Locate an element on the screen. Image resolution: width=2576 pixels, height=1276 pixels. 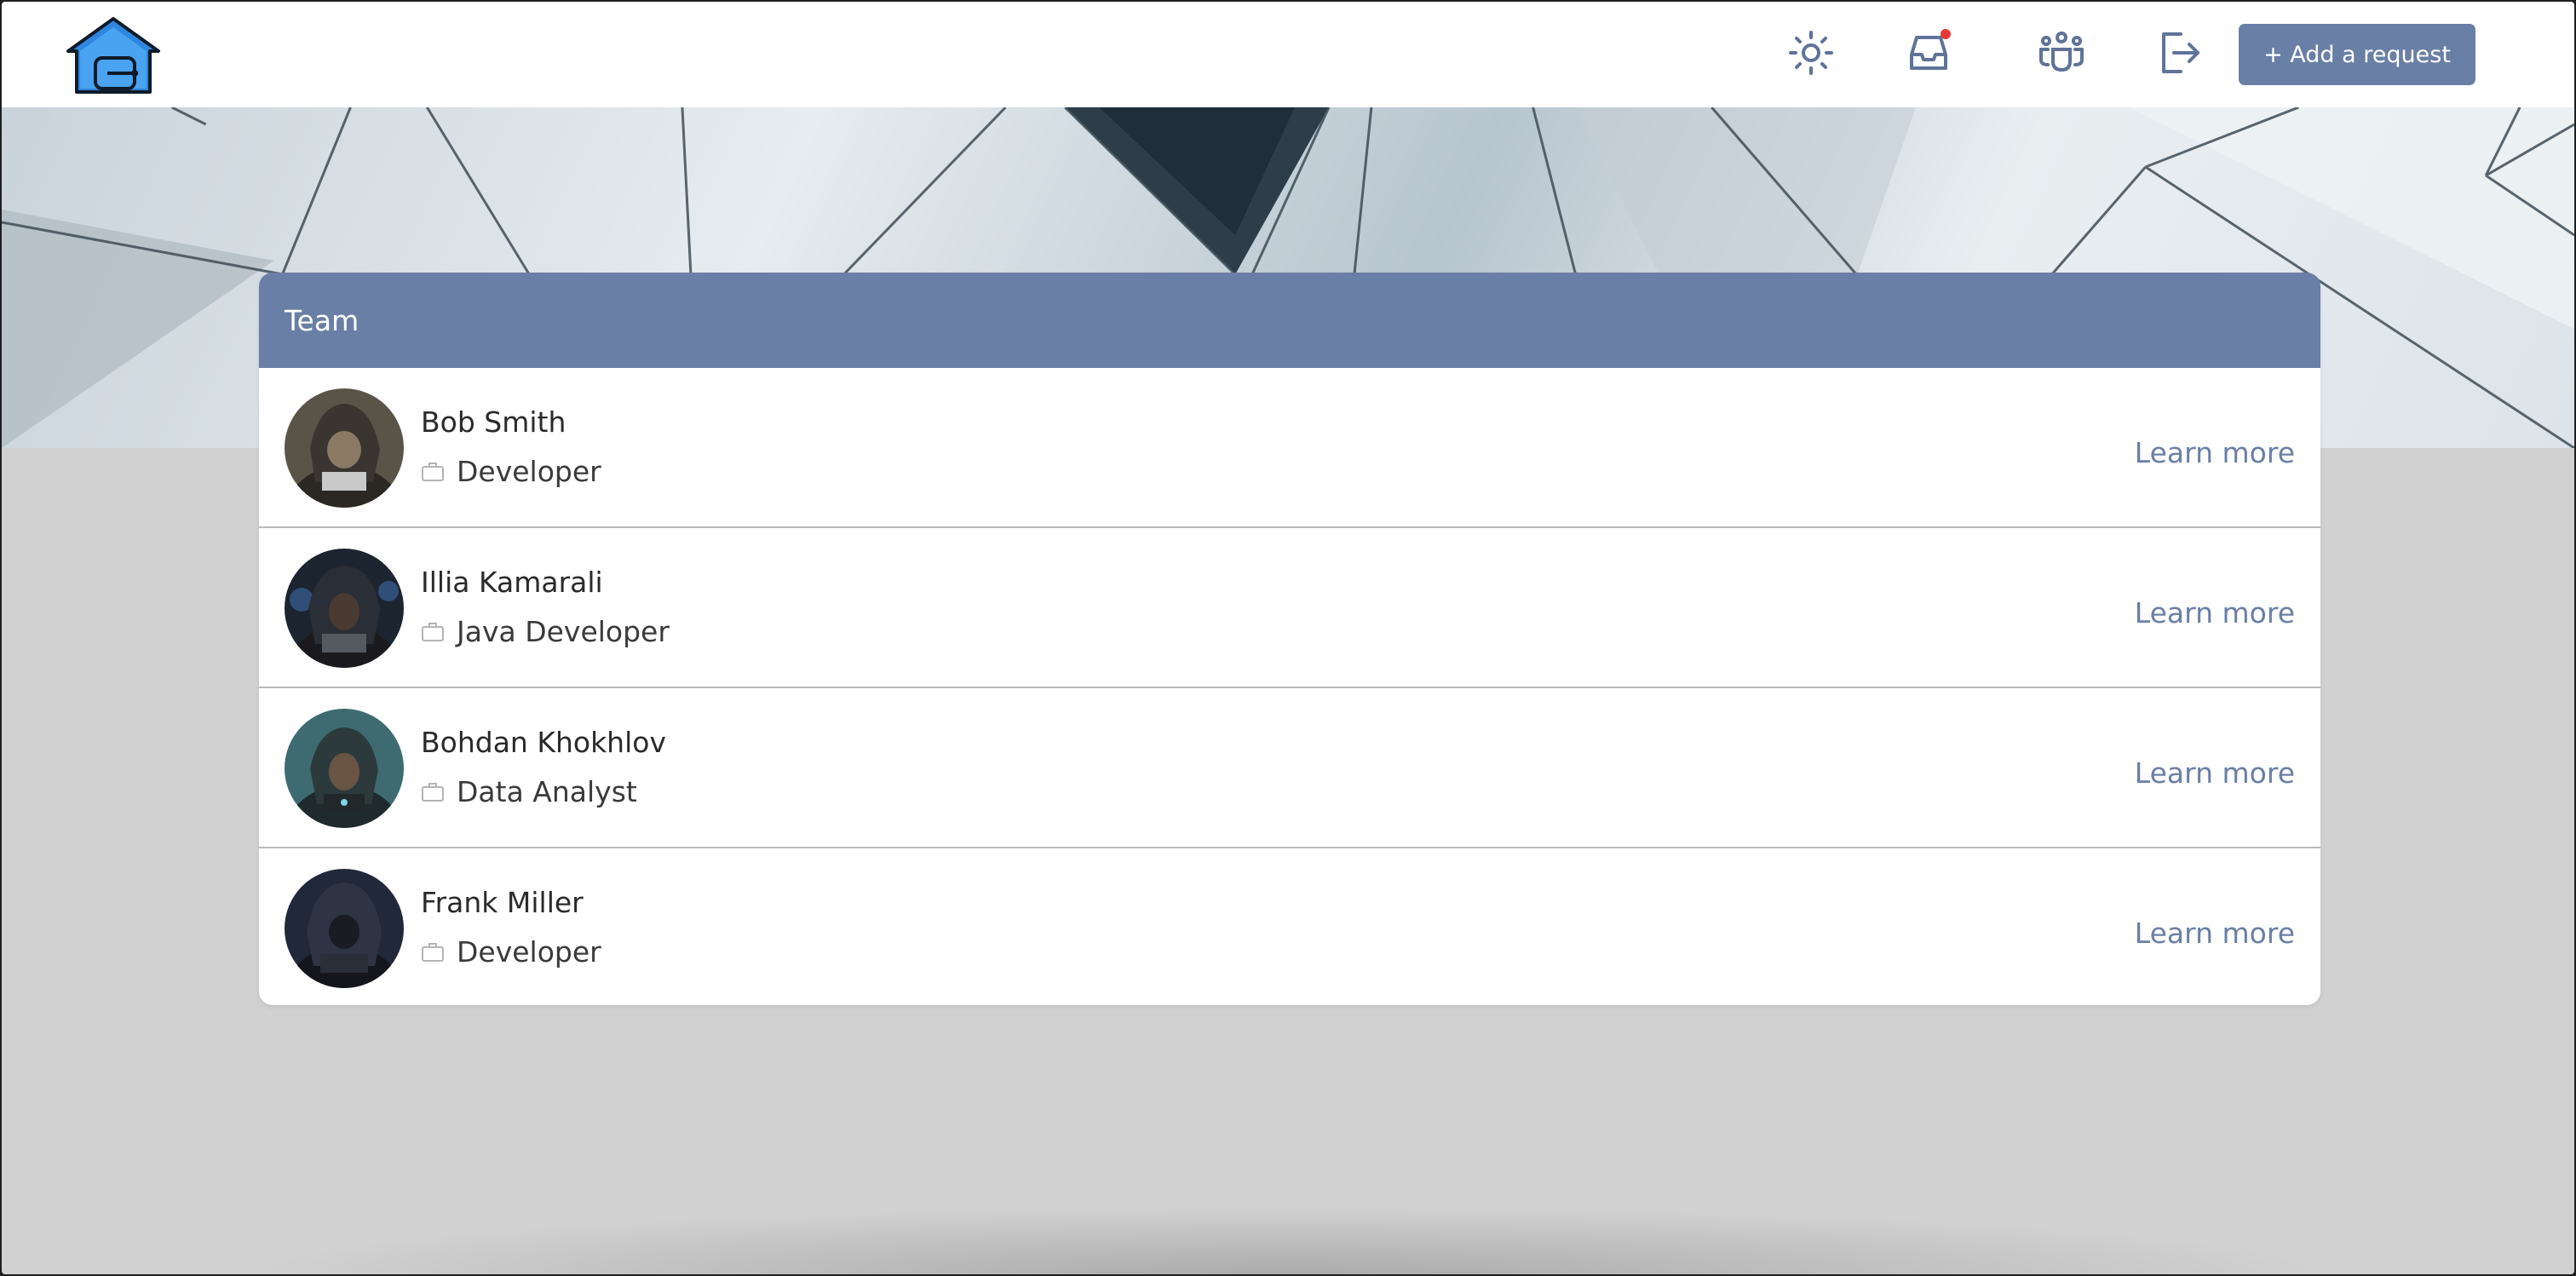
add-request-button: + Add a request is located at coordinates (2357, 54).